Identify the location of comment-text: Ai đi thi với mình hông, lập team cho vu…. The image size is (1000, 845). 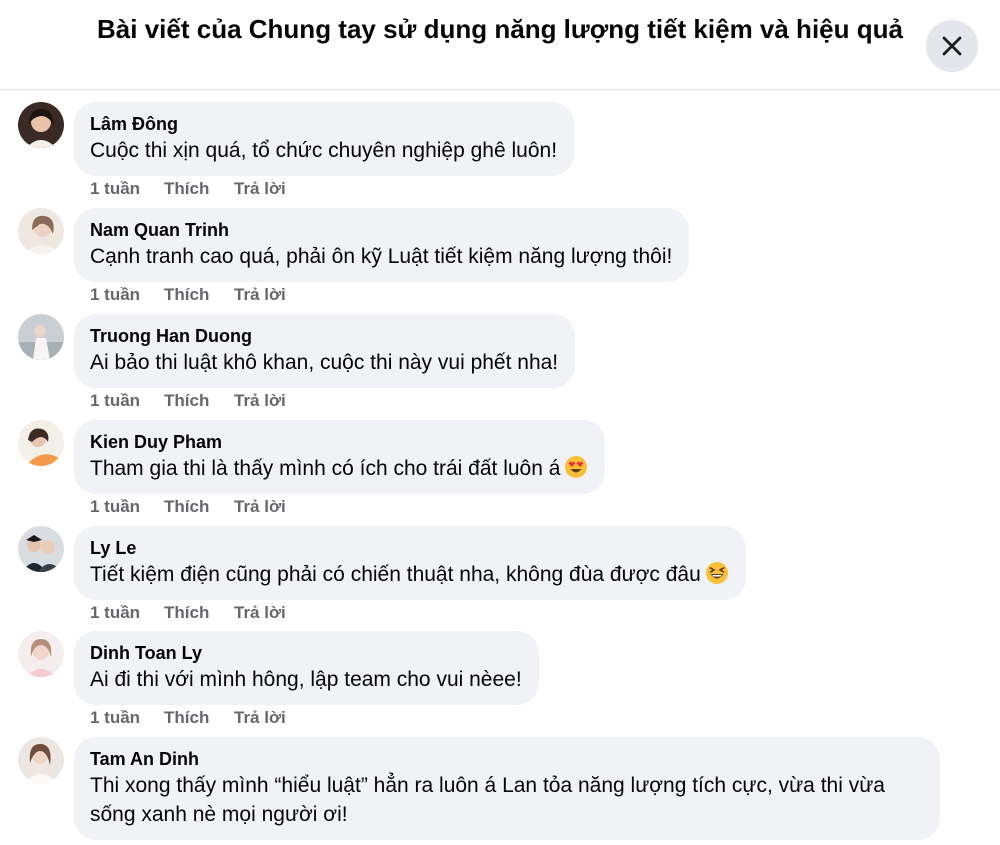
(306, 679).